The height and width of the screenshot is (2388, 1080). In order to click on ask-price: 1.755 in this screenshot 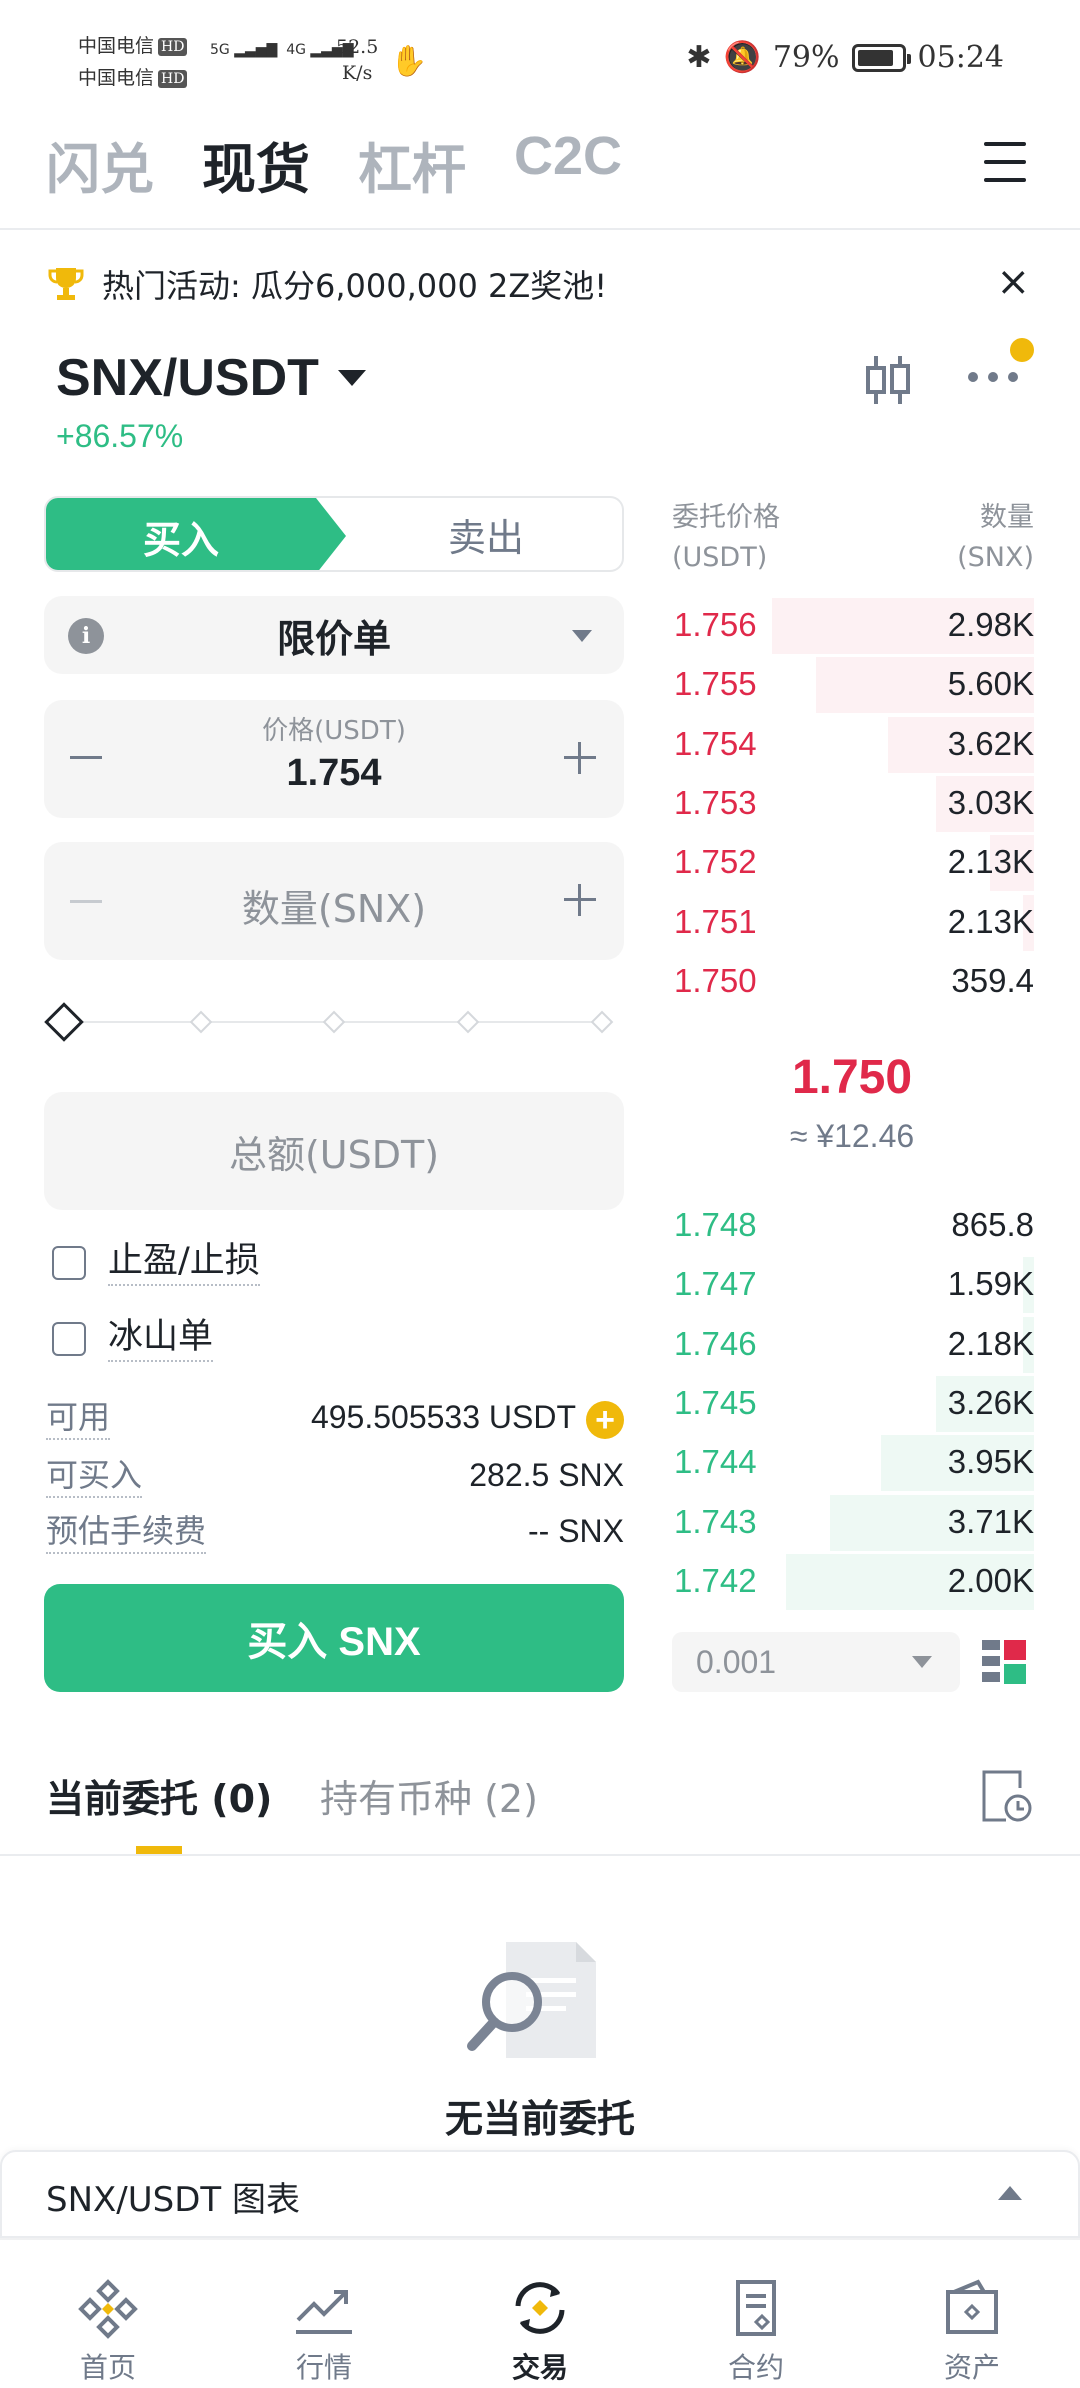, I will do `click(715, 684)`.